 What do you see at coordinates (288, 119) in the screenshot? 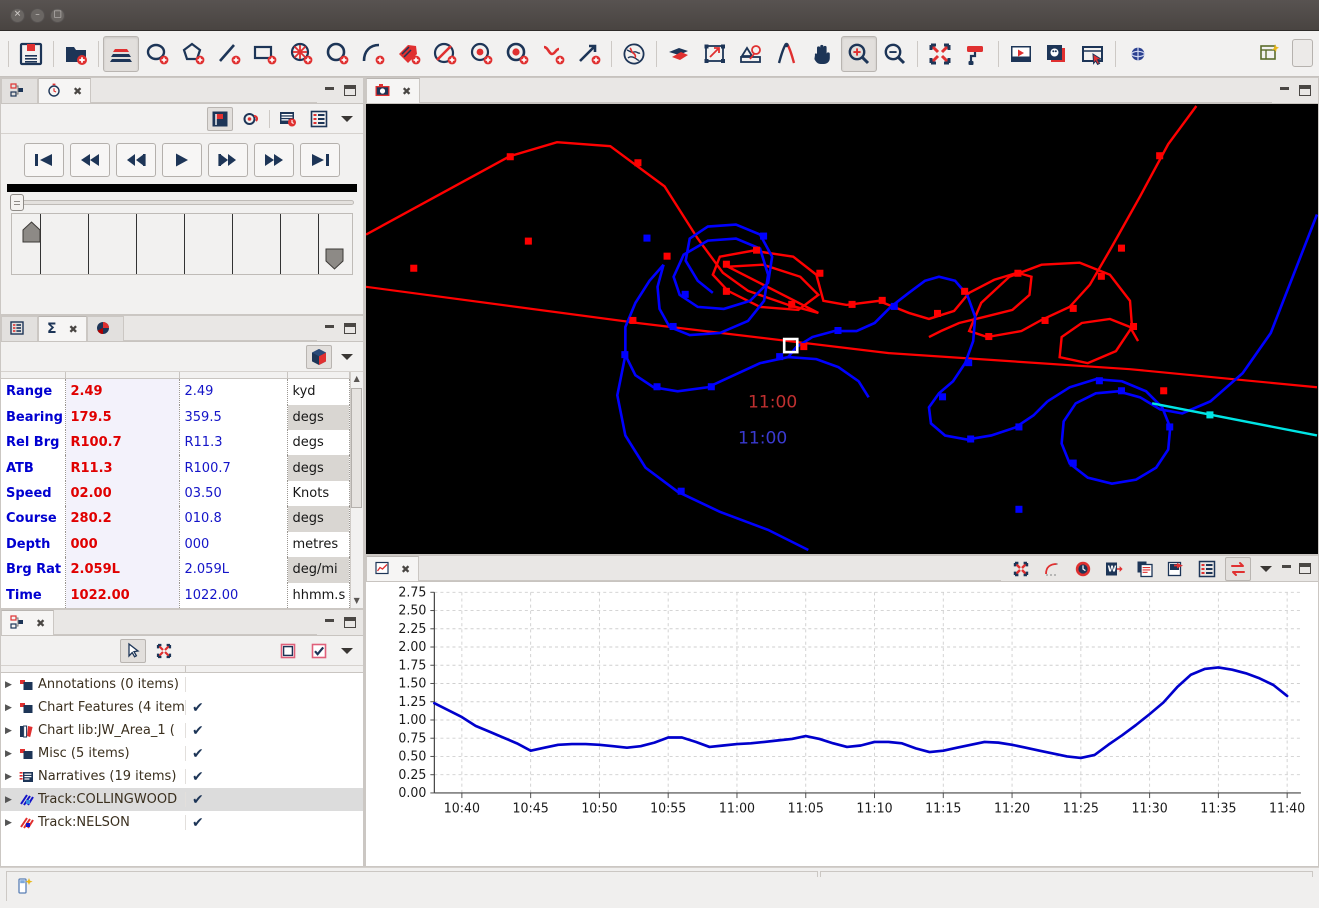
I see `time-properties-icon` at bounding box center [288, 119].